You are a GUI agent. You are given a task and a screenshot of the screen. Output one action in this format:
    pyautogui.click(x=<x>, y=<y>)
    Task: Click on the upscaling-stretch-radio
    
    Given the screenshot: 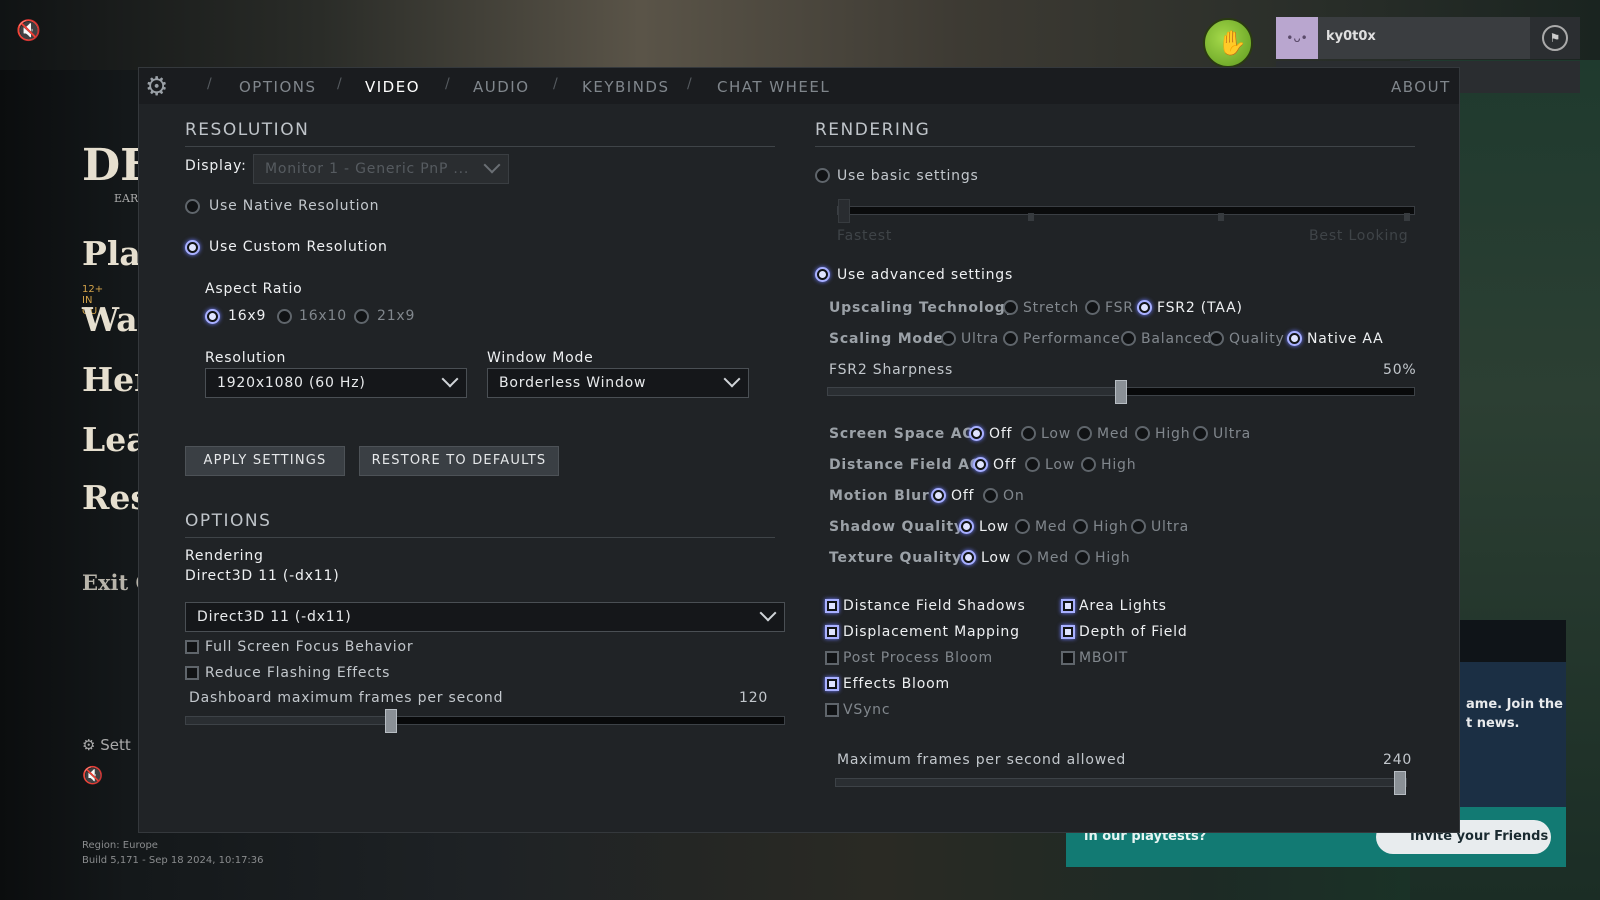 What is the action you would take?
    pyautogui.click(x=1010, y=307)
    